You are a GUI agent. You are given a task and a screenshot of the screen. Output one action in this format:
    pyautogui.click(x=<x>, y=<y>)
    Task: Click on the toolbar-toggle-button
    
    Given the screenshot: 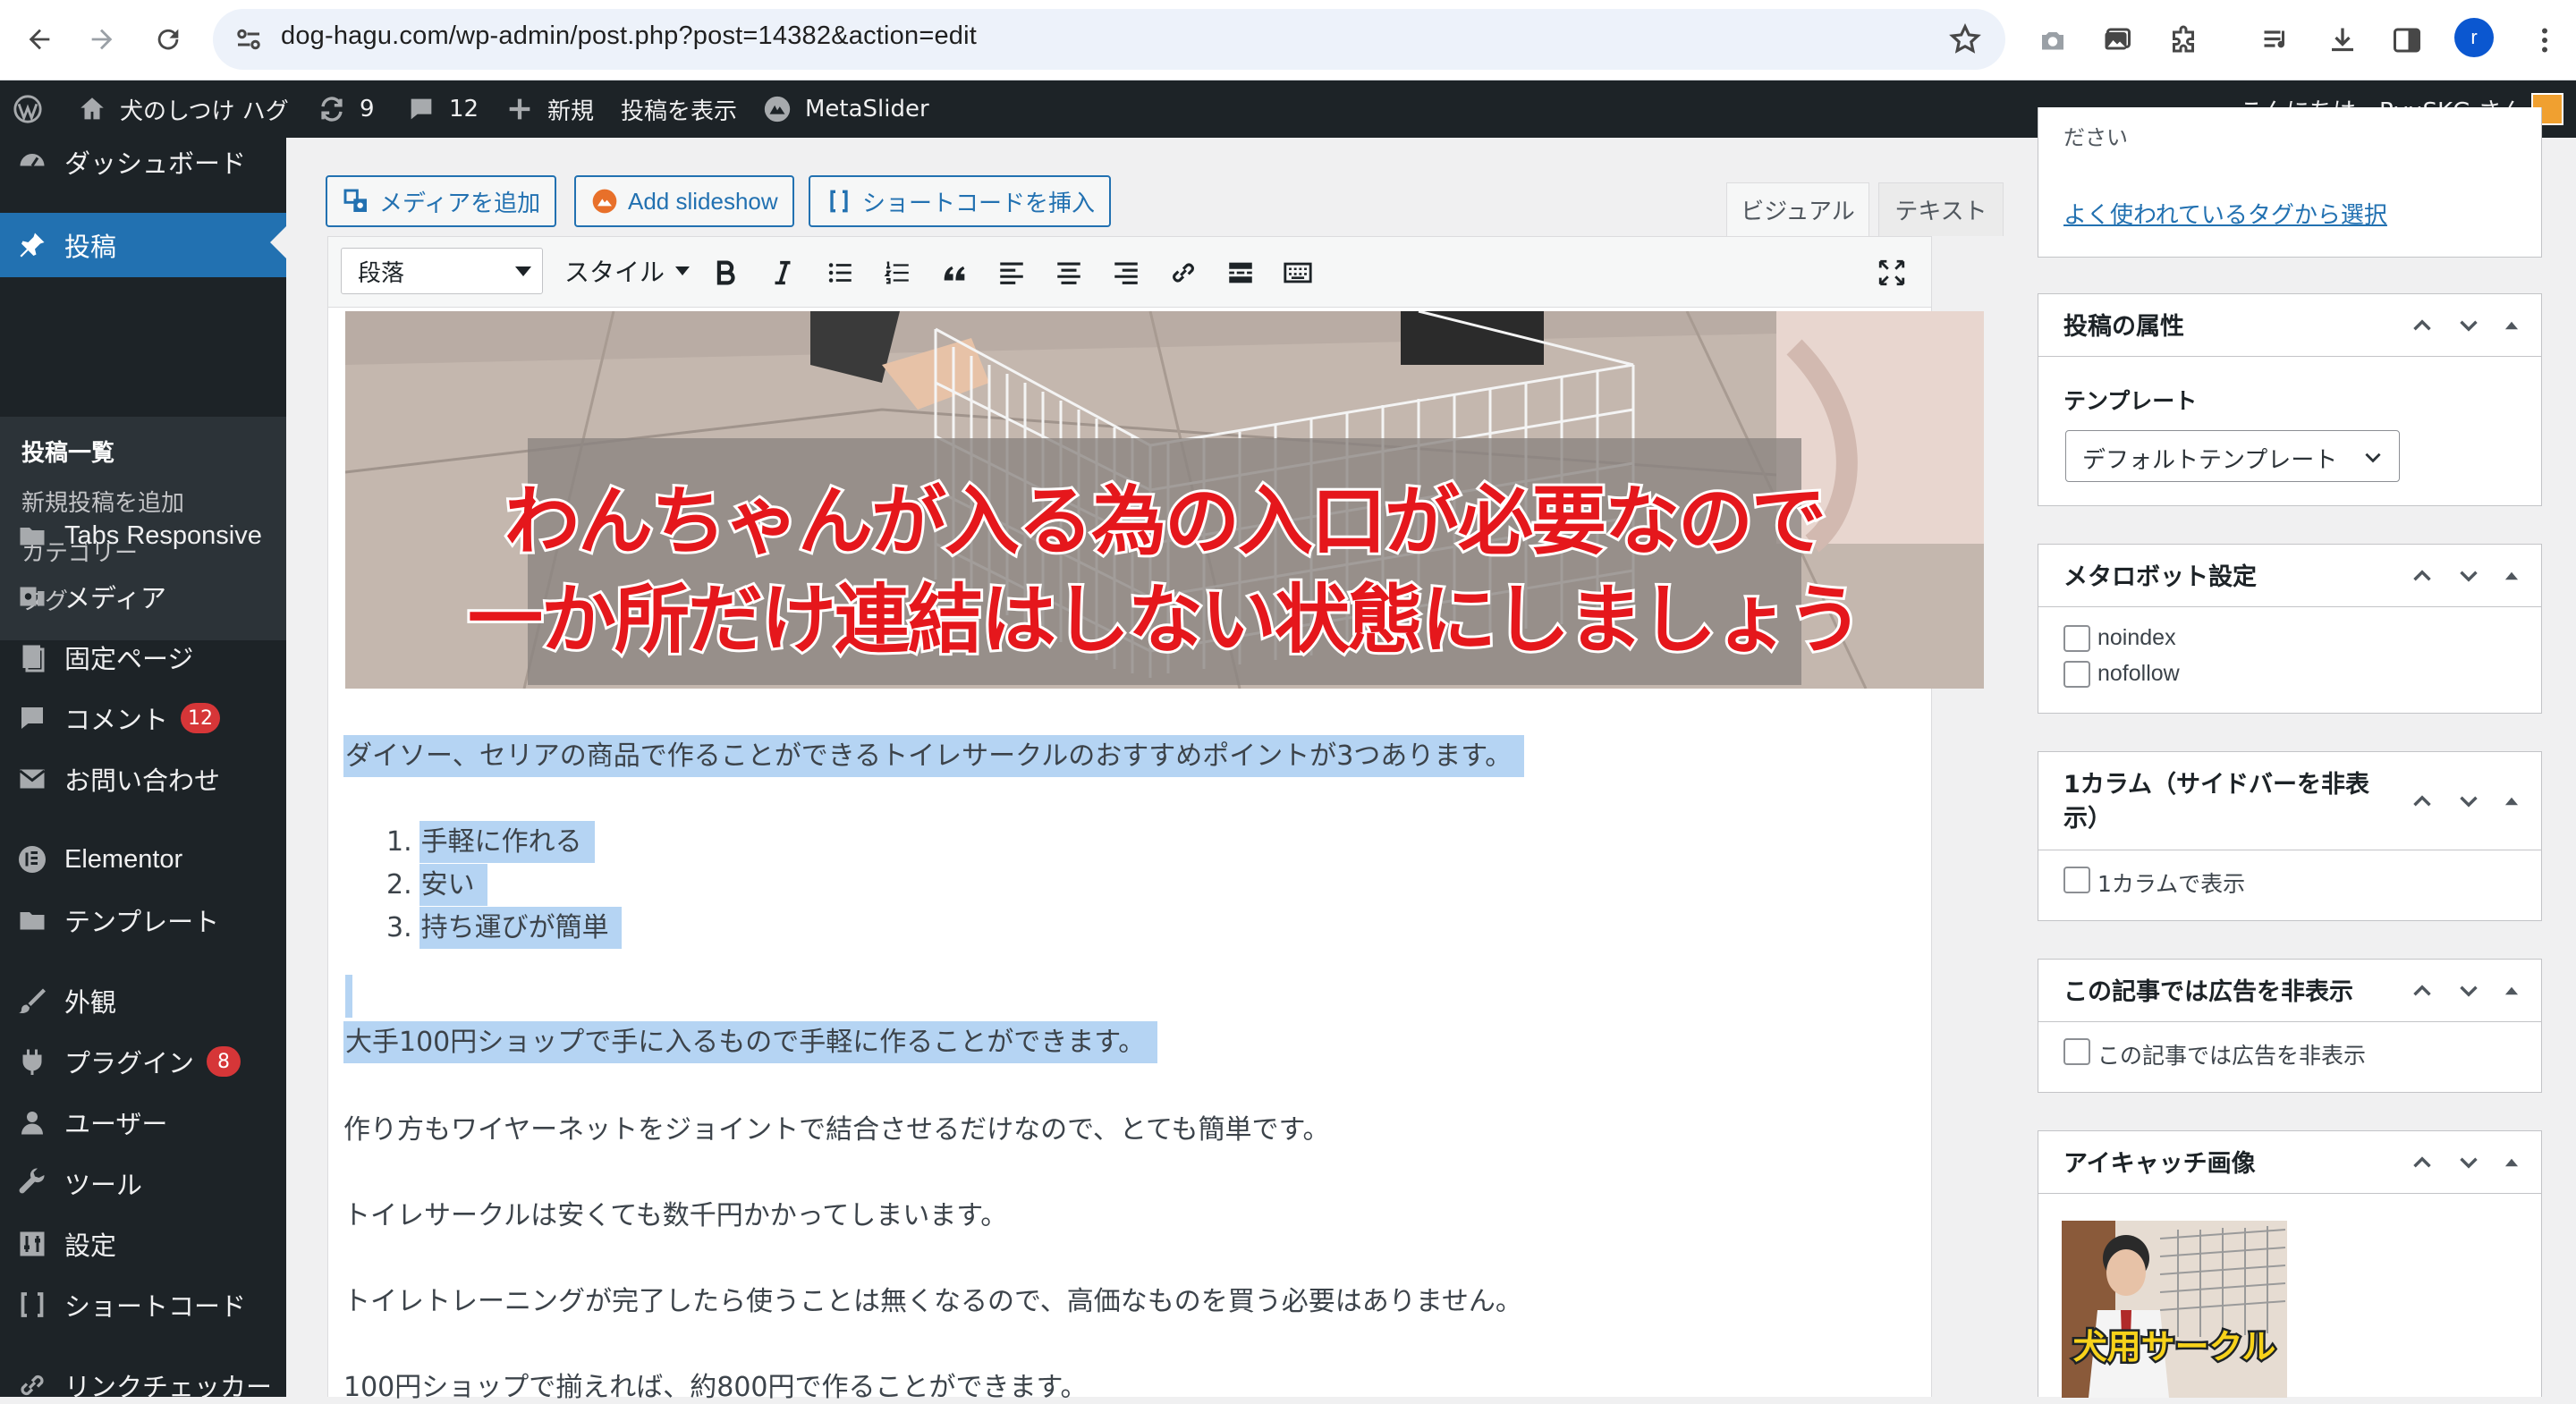 What is the action you would take?
    pyautogui.click(x=1298, y=272)
    